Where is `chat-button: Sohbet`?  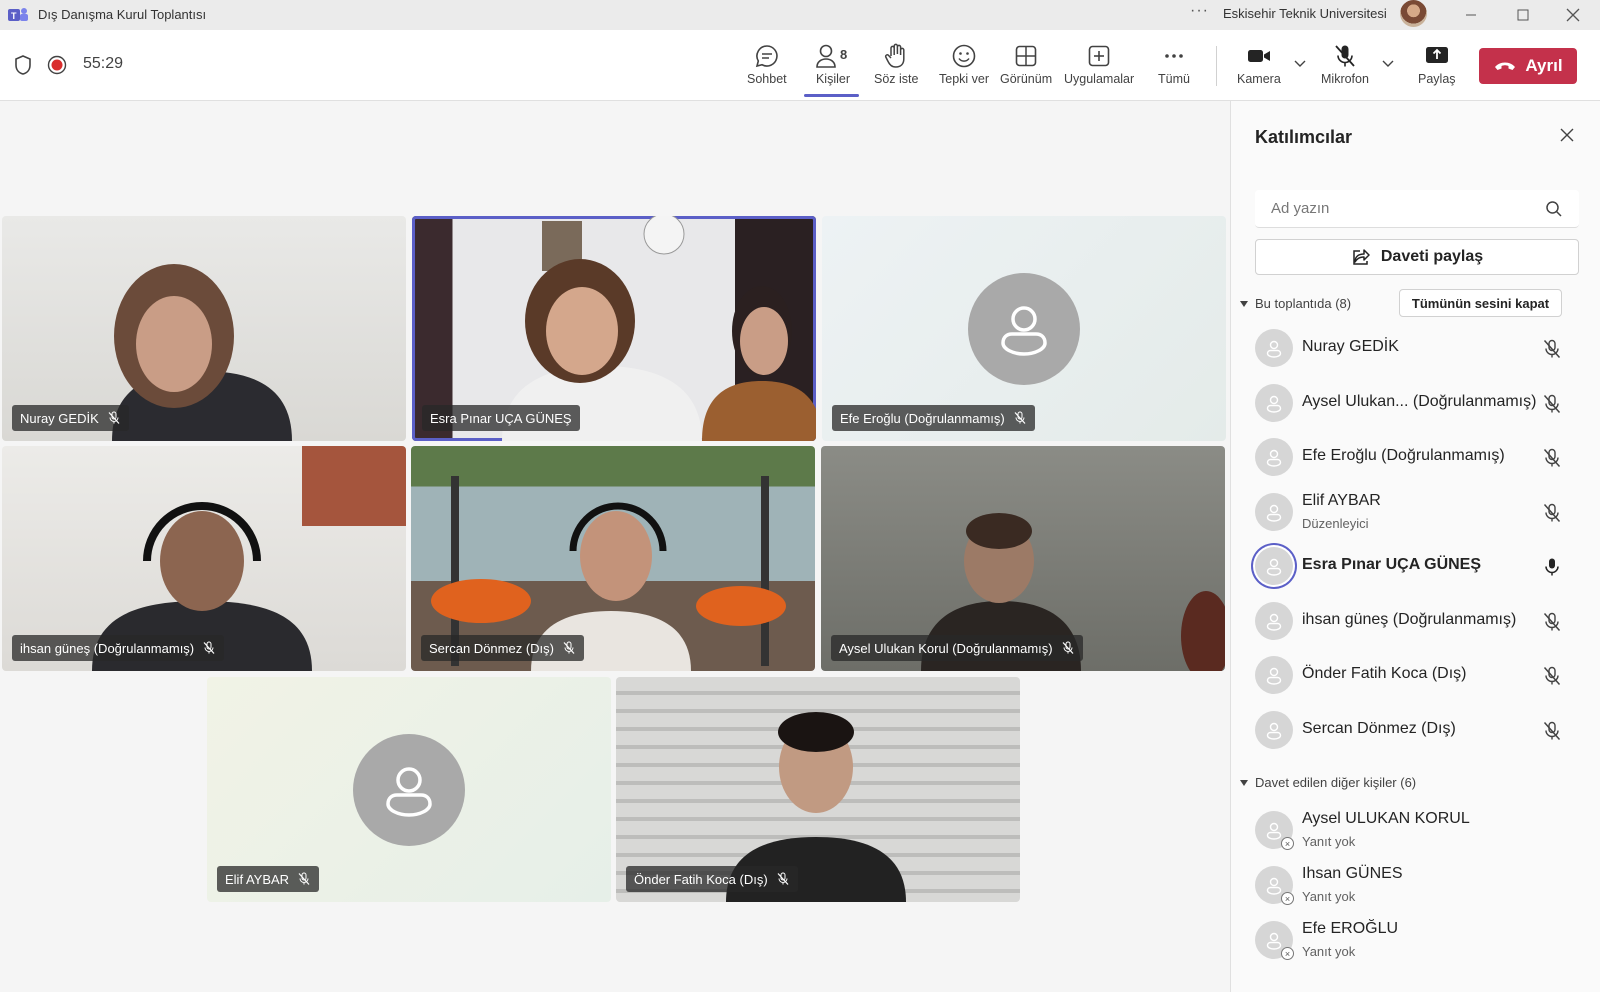 chat-button: Sohbet is located at coordinates (767, 64).